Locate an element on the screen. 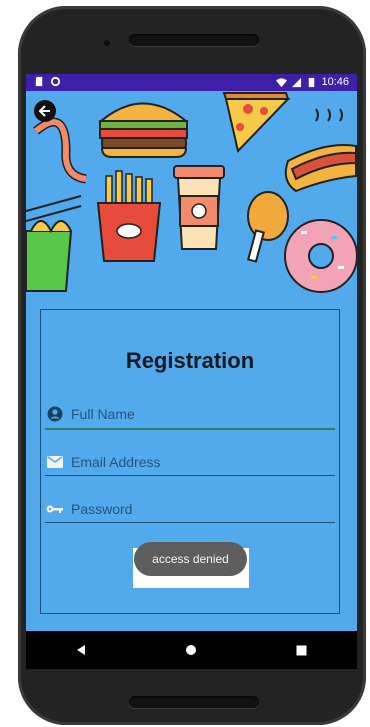 This screenshot has height=727, width=370. circle-icon is located at coordinates (55, 81).